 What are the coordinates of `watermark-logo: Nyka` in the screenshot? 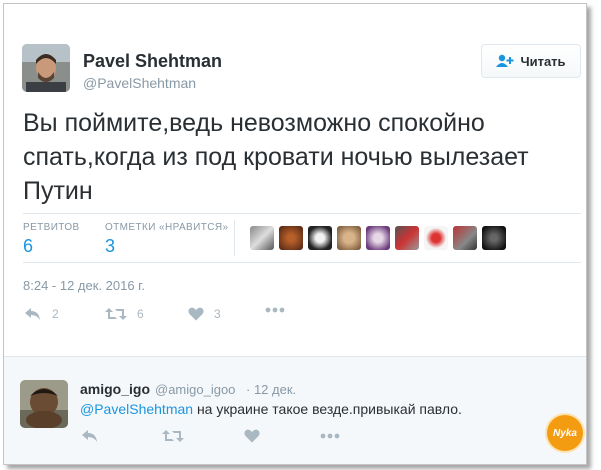 It's located at (565, 433).